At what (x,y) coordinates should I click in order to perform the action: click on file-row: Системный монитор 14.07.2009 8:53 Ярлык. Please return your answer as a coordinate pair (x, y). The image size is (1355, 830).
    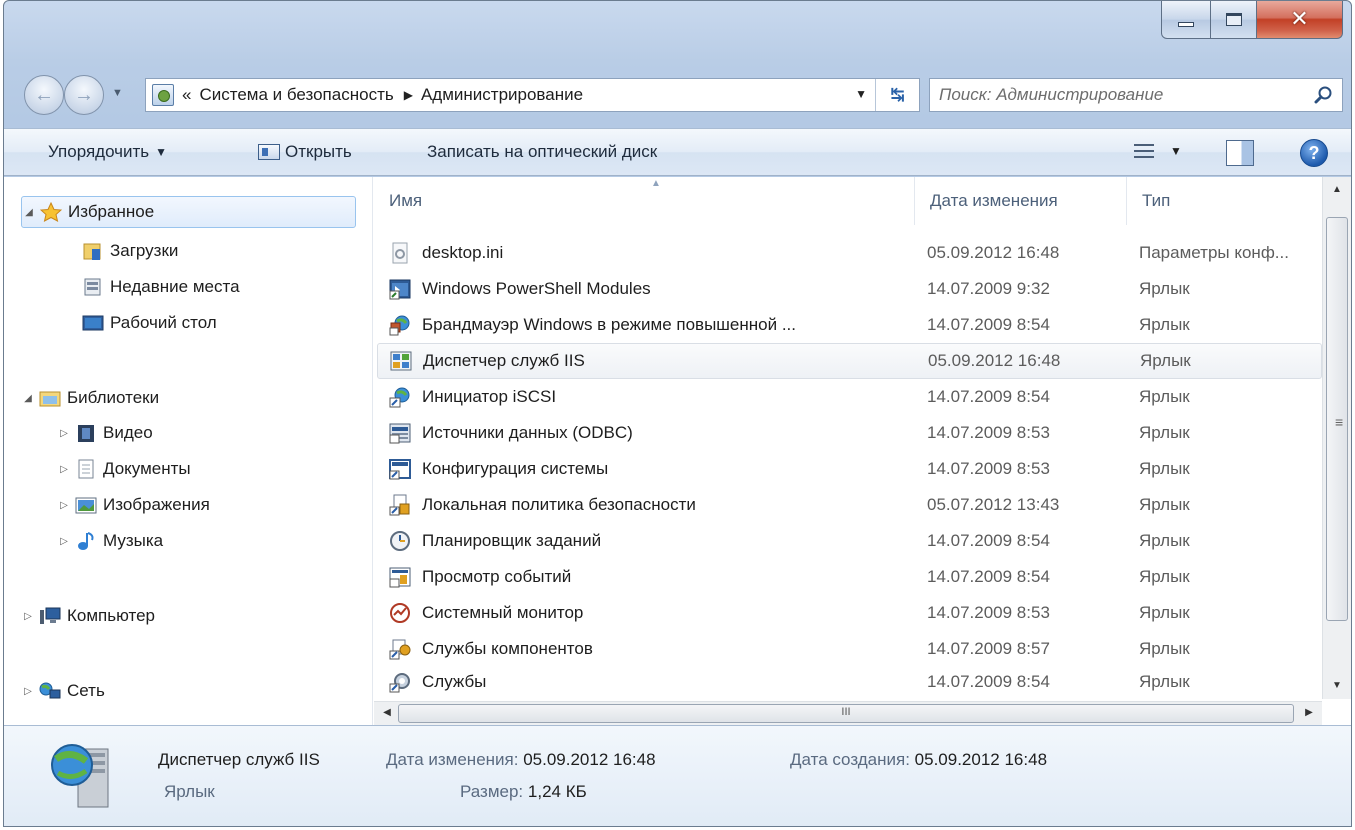
    Looking at the image, I should click on (849, 613).